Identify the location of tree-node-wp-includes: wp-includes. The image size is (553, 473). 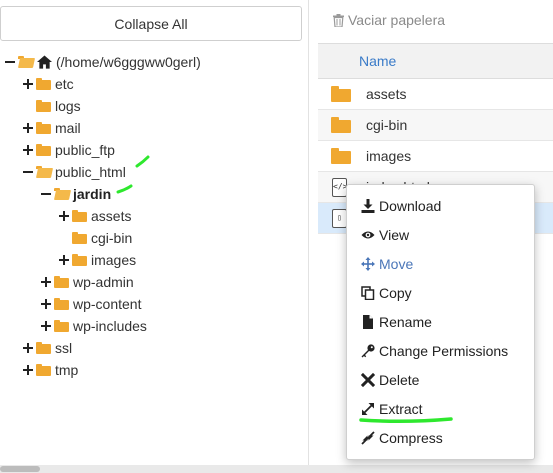
(93, 326).